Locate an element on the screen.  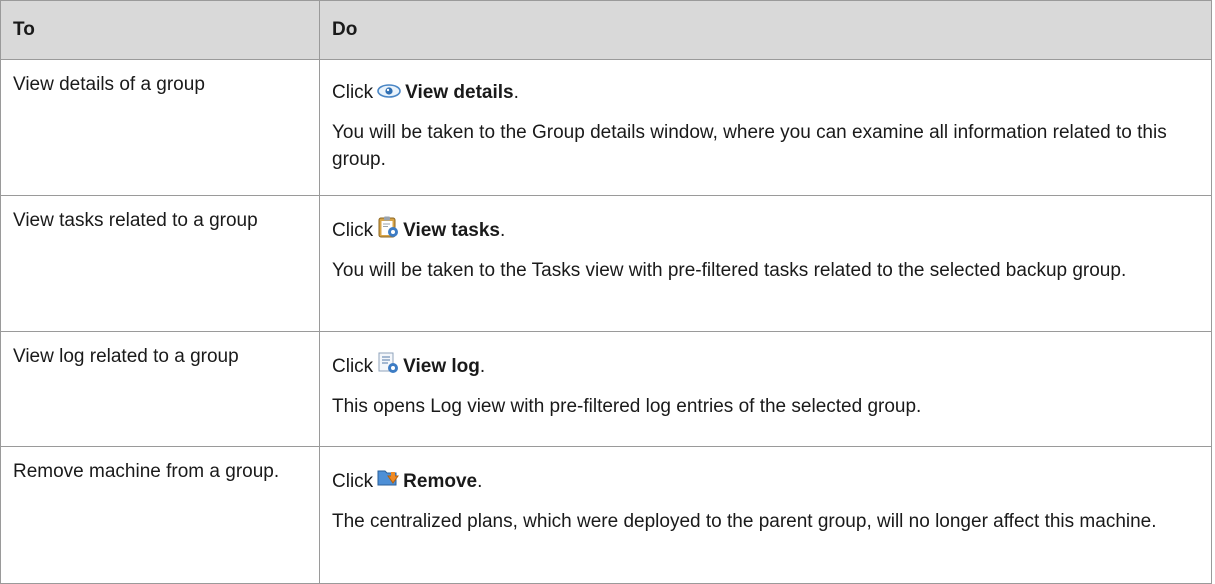
to-cell: View log related to a group is located at coordinates (160, 389).